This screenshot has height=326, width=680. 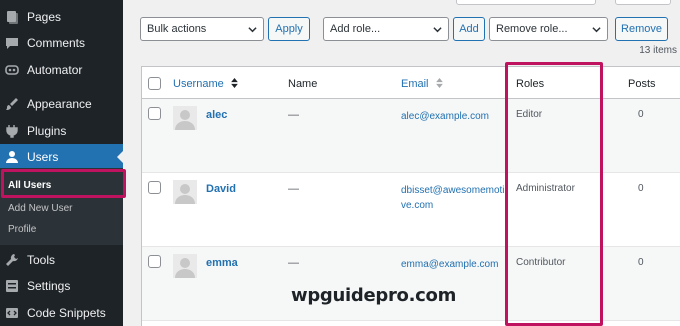 I want to click on column-roles: Roles, so click(x=530, y=84).